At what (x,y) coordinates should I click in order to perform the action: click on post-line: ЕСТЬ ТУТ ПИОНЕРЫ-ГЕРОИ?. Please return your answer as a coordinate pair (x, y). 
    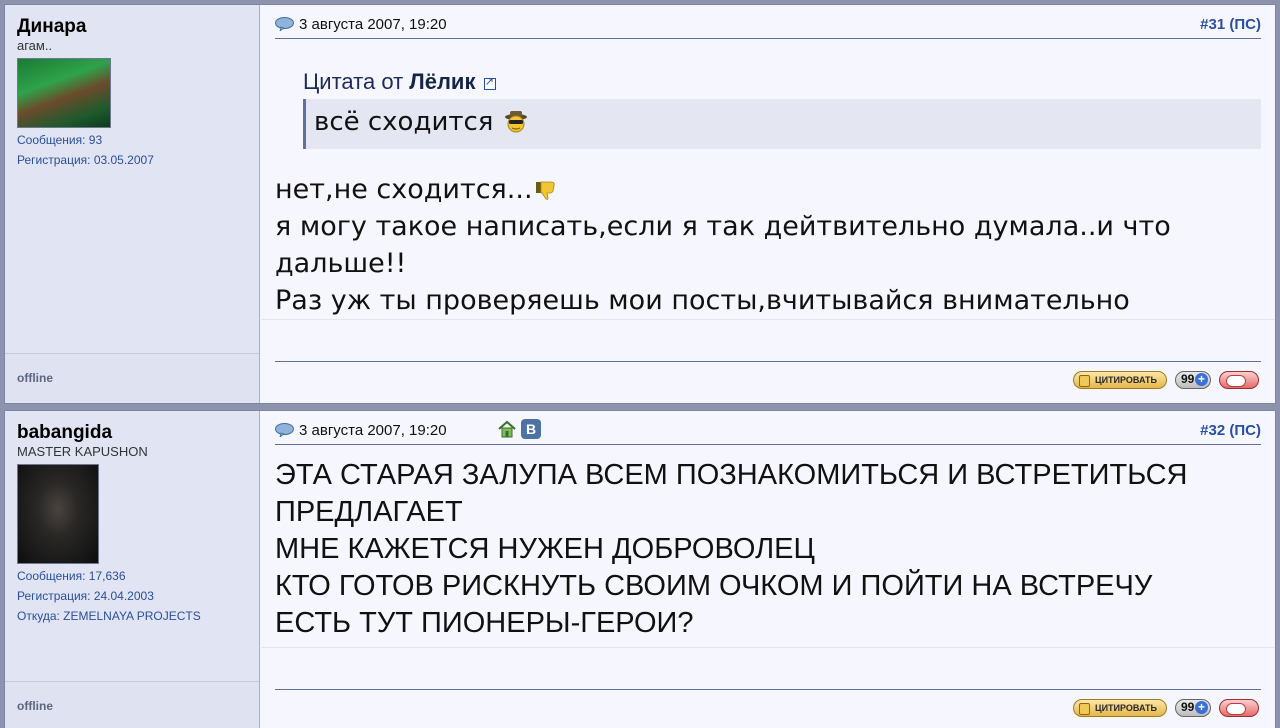
    Looking at the image, I should click on (484, 623).